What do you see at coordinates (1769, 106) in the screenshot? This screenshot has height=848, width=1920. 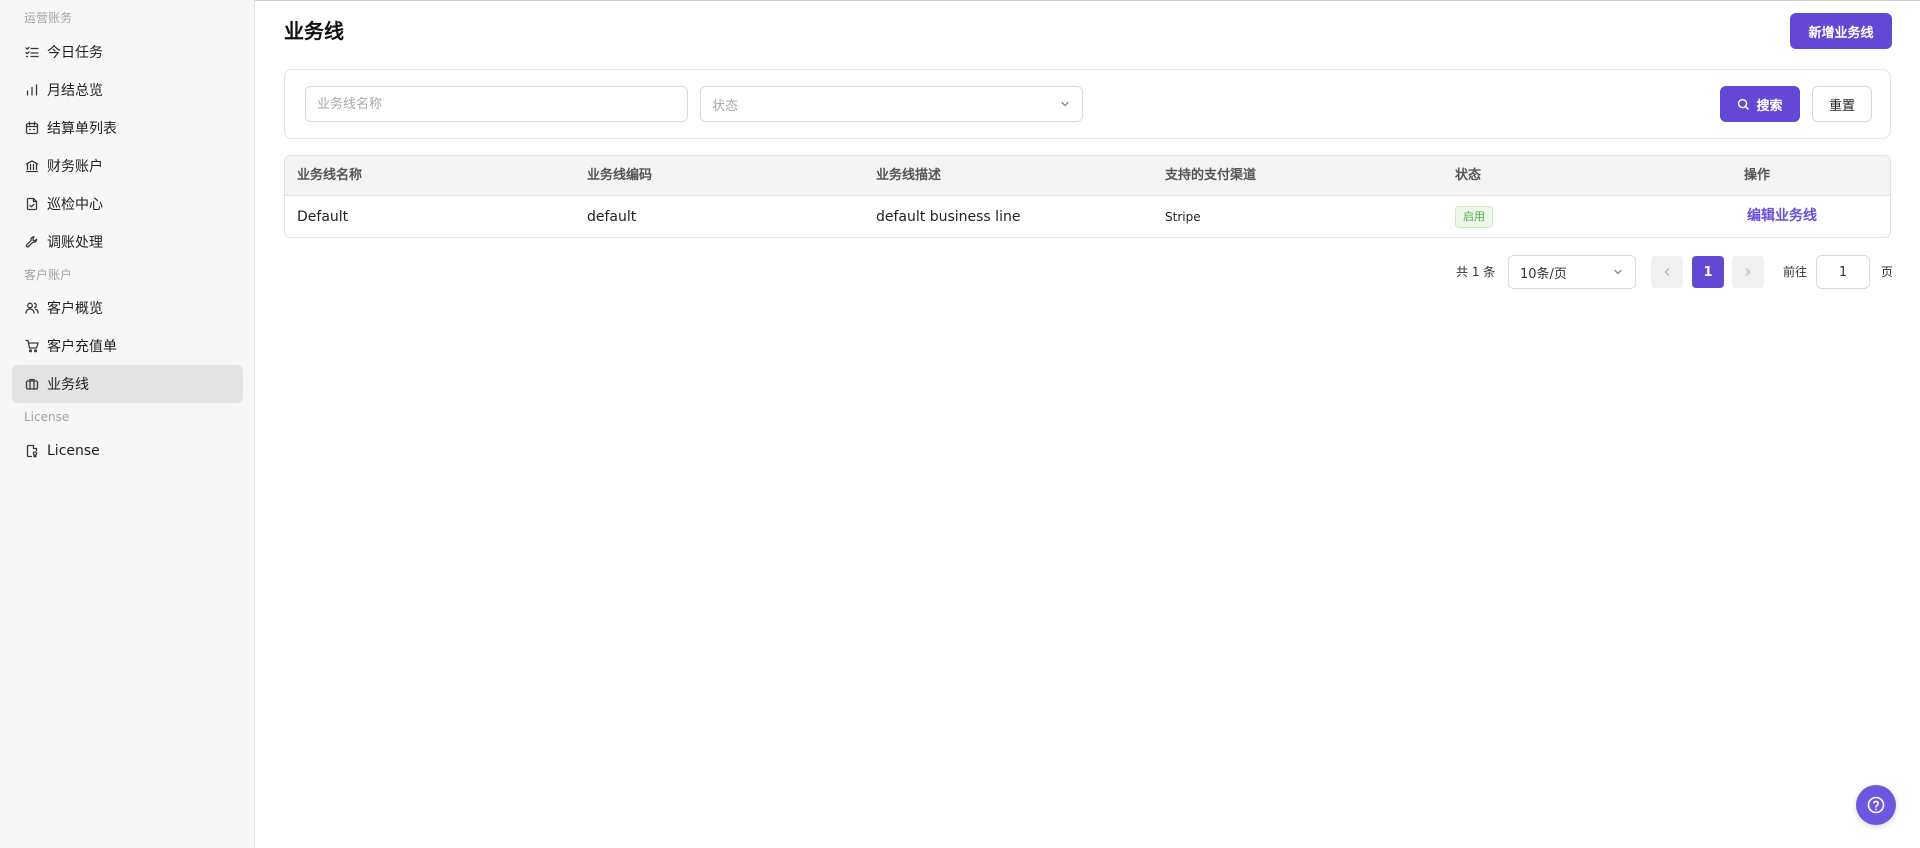 I see `search-button-label: 搜索` at bounding box center [1769, 106].